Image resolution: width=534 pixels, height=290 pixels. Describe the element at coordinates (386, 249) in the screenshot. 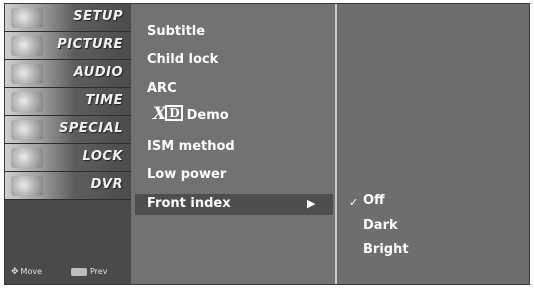

I see `option-bright: Bright` at that location.